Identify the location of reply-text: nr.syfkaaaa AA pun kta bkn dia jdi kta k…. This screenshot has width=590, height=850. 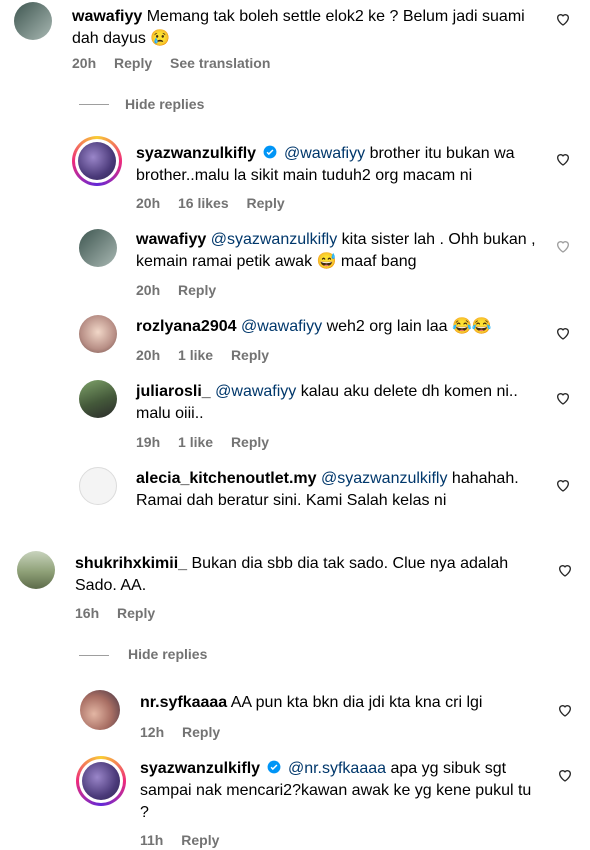
(340, 703).